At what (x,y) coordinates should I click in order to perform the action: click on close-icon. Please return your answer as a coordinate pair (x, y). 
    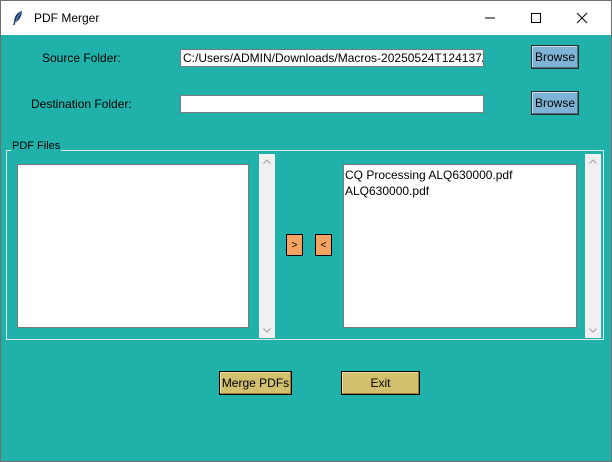
    Looking at the image, I should click on (582, 18).